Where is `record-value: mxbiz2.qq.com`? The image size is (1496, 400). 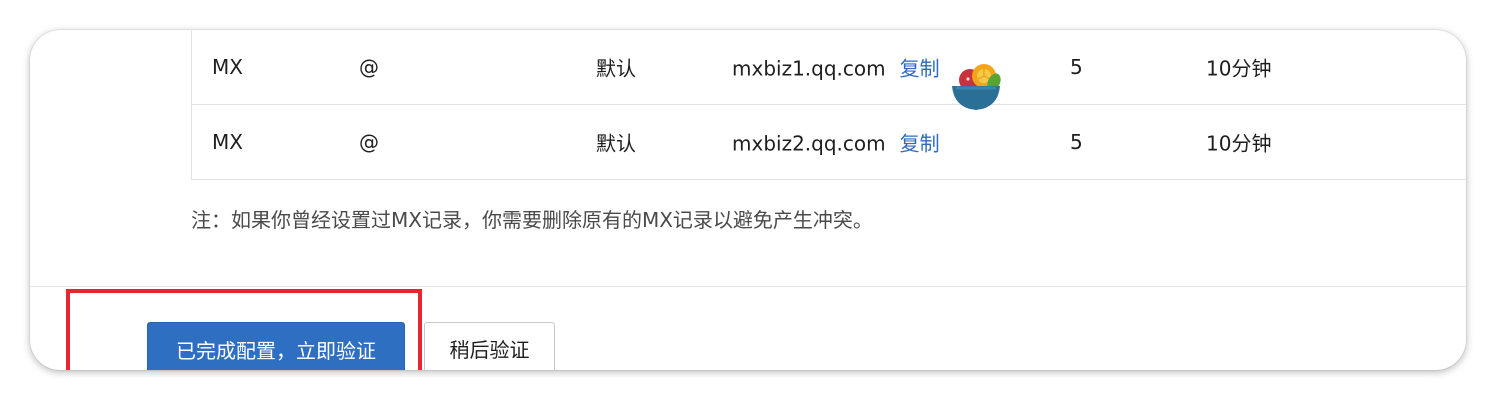 record-value: mxbiz2.qq.com is located at coordinates (809, 143).